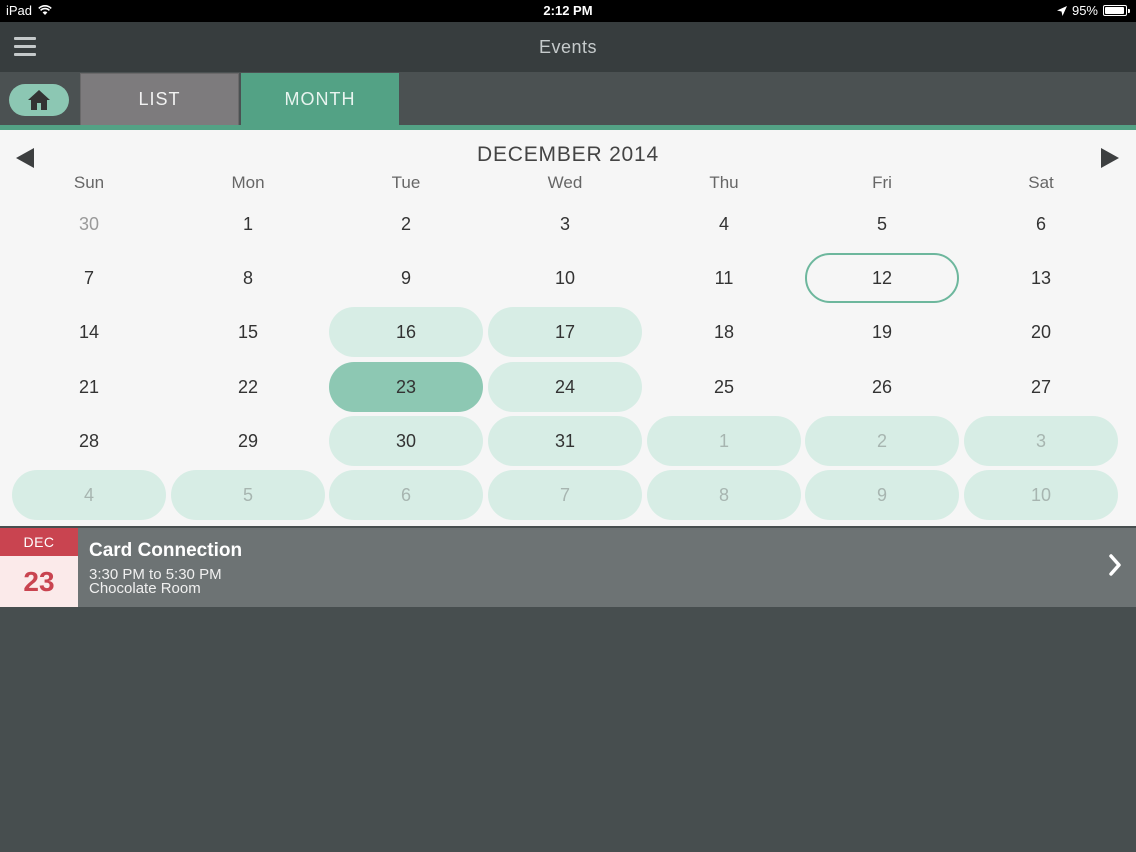 This screenshot has height=852, width=1136. I want to click on event-month: DEC, so click(39, 542).